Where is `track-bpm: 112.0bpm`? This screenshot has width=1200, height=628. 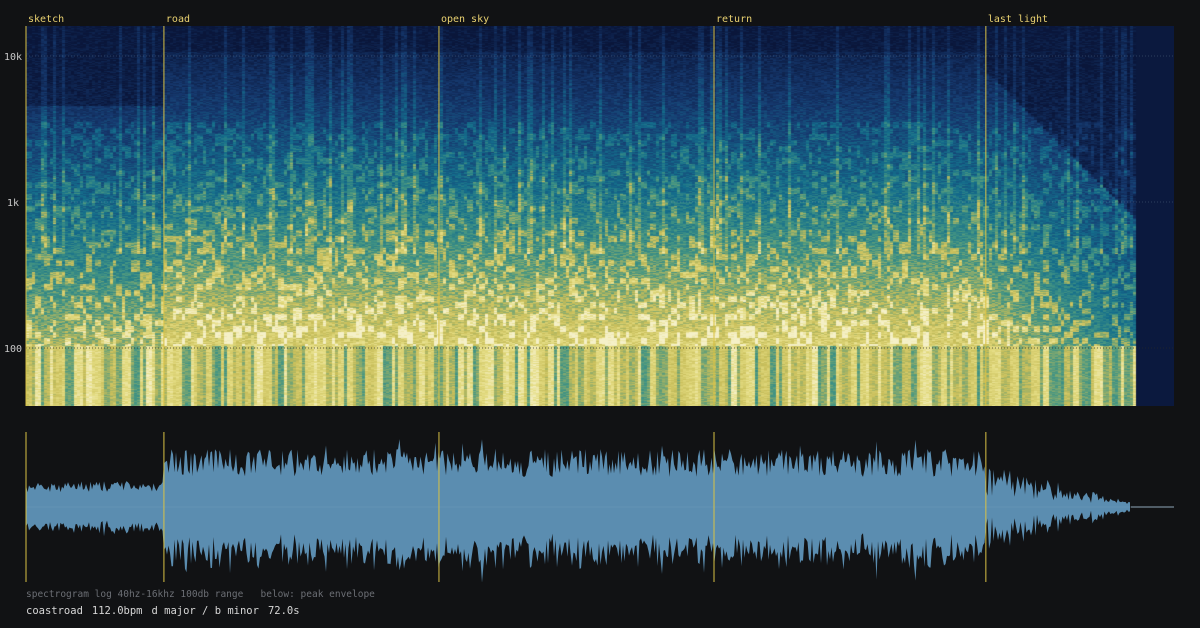
track-bpm: 112.0bpm is located at coordinates (117, 611).